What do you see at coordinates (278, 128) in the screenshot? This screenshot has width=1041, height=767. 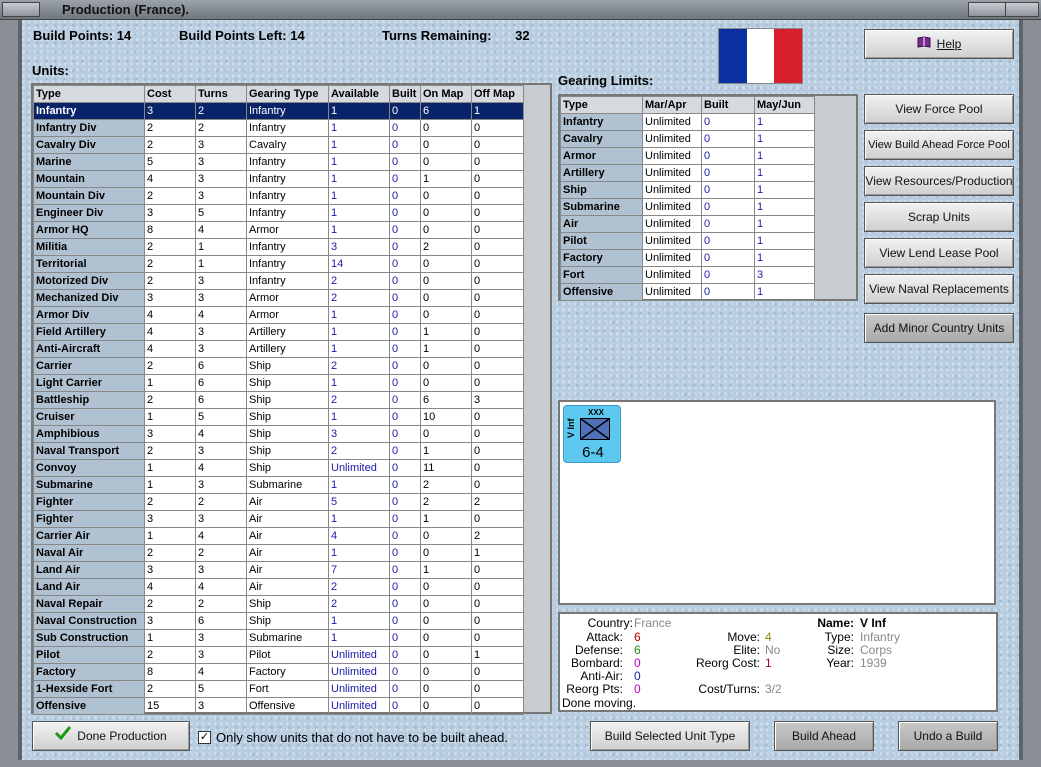 I see `unit-row: Infantry Div 2 2 Infantry 1 0 0 0` at bounding box center [278, 128].